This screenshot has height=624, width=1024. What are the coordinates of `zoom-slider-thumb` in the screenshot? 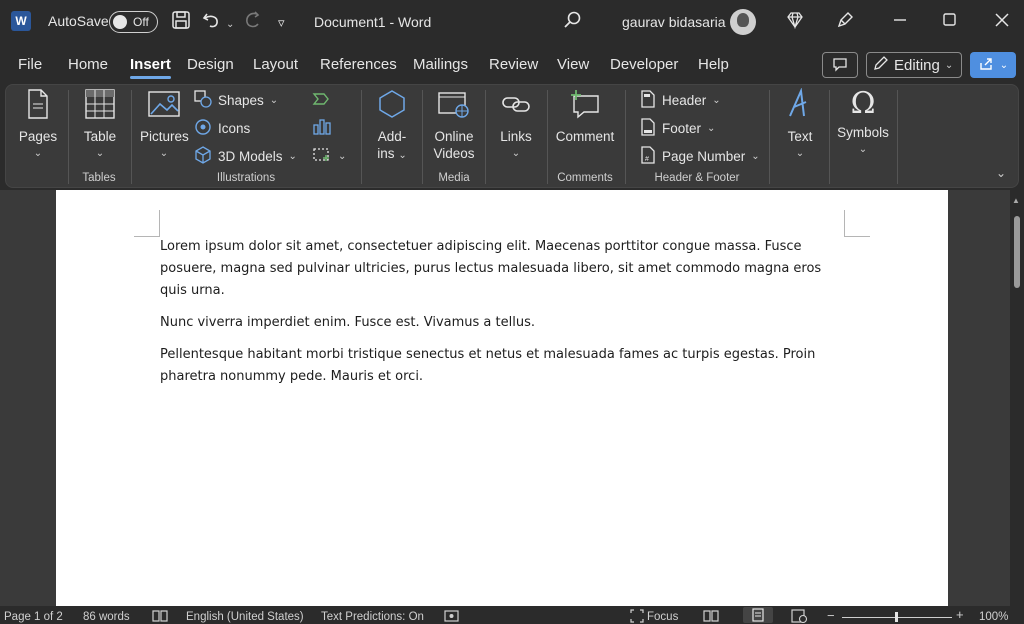 It's located at (896, 617).